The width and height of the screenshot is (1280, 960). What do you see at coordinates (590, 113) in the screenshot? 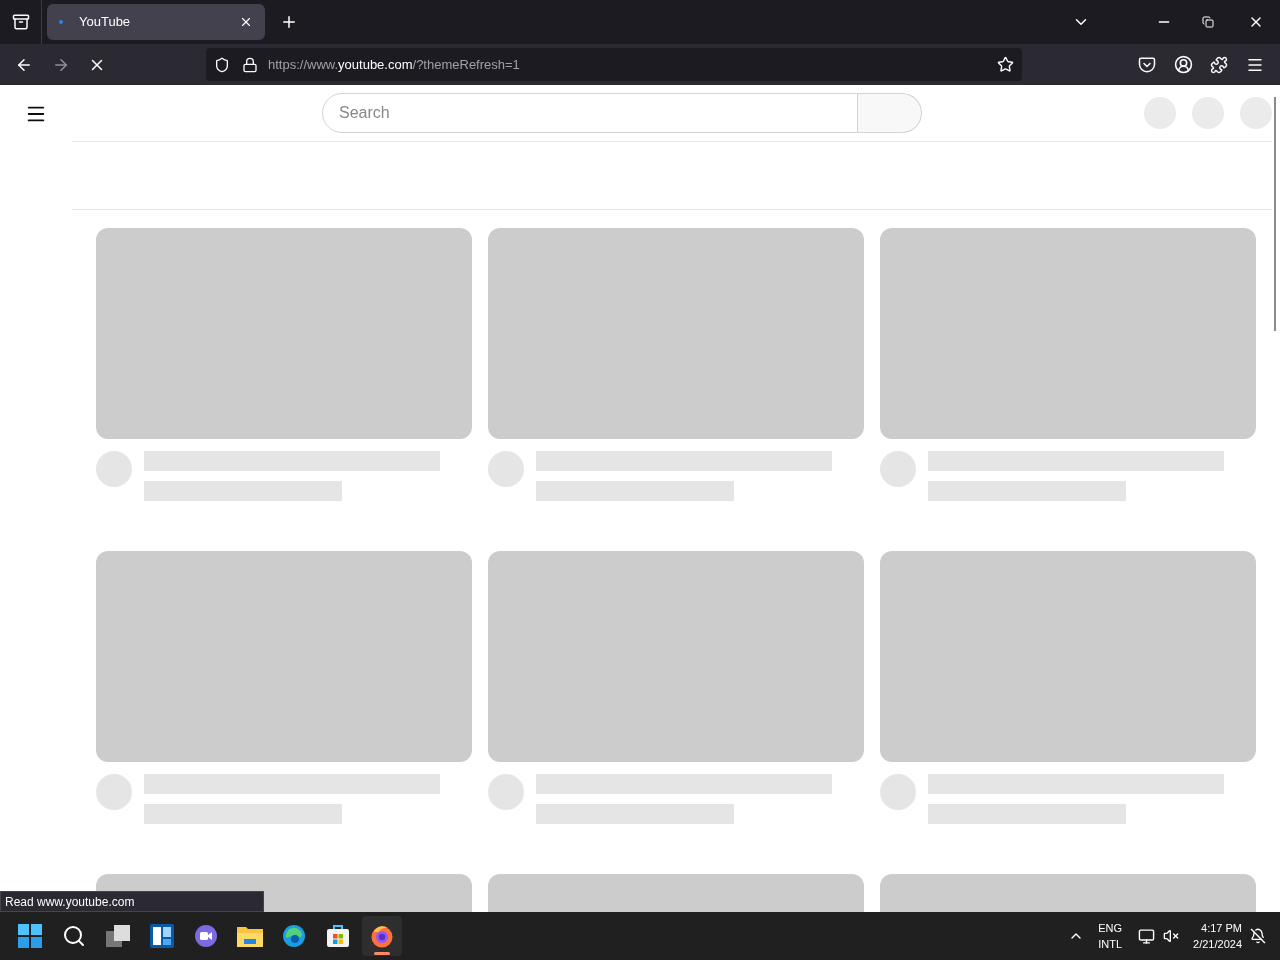
I see `search-field: Search` at bounding box center [590, 113].